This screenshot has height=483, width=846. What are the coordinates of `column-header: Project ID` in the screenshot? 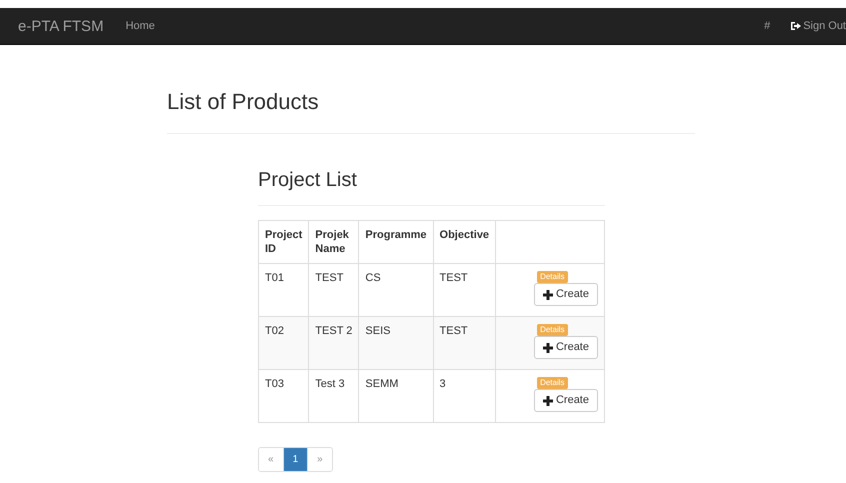 It's located at (283, 242).